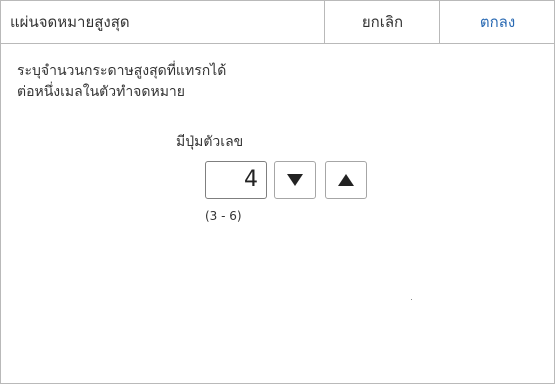 Image resolution: width=558 pixels, height=387 pixels. I want to click on quantity-input: 4, so click(236, 180).